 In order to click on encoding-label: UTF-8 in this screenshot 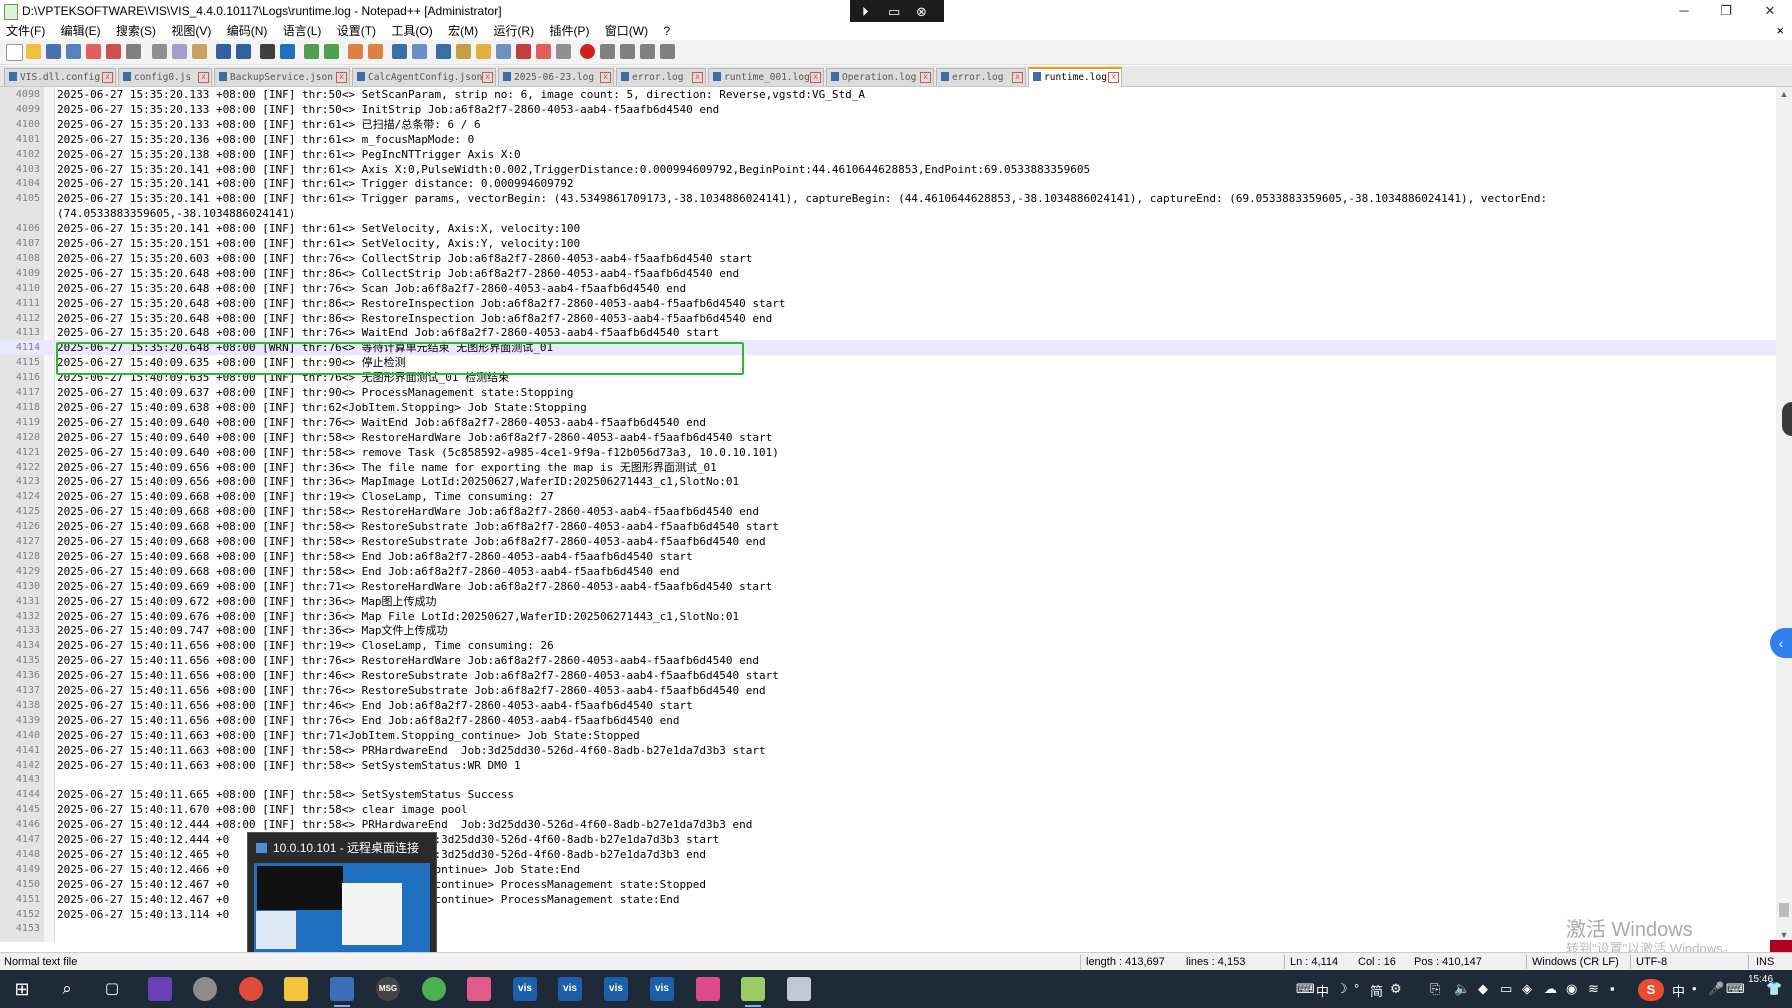, I will do `click(1651, 962)`.